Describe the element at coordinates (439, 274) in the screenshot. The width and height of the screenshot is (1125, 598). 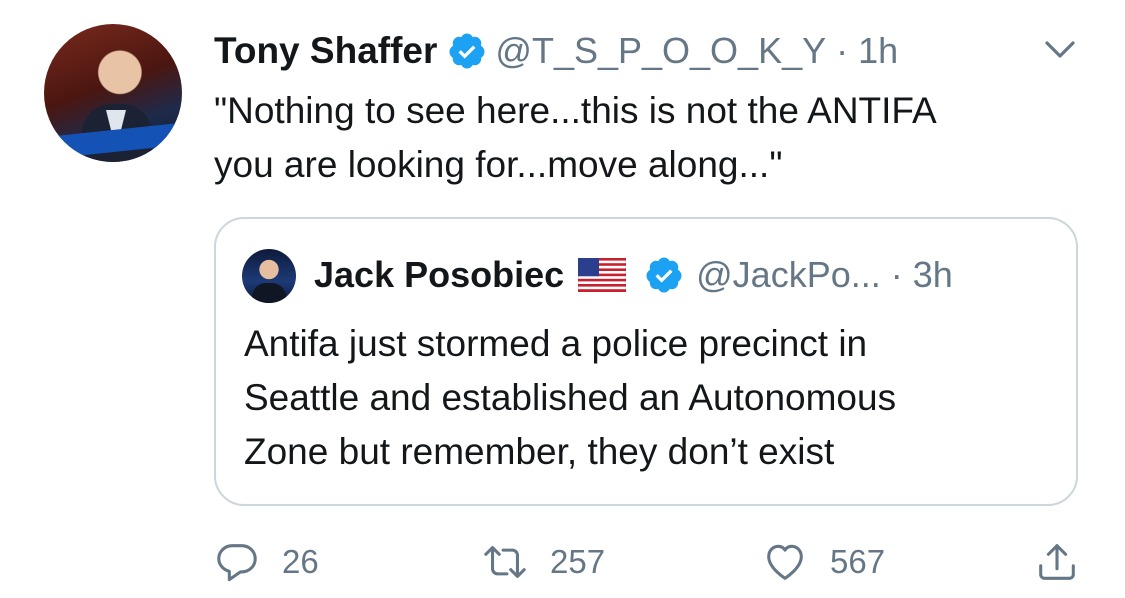
I see `quoted-author-display-name: Jack Posobiec` at that location.